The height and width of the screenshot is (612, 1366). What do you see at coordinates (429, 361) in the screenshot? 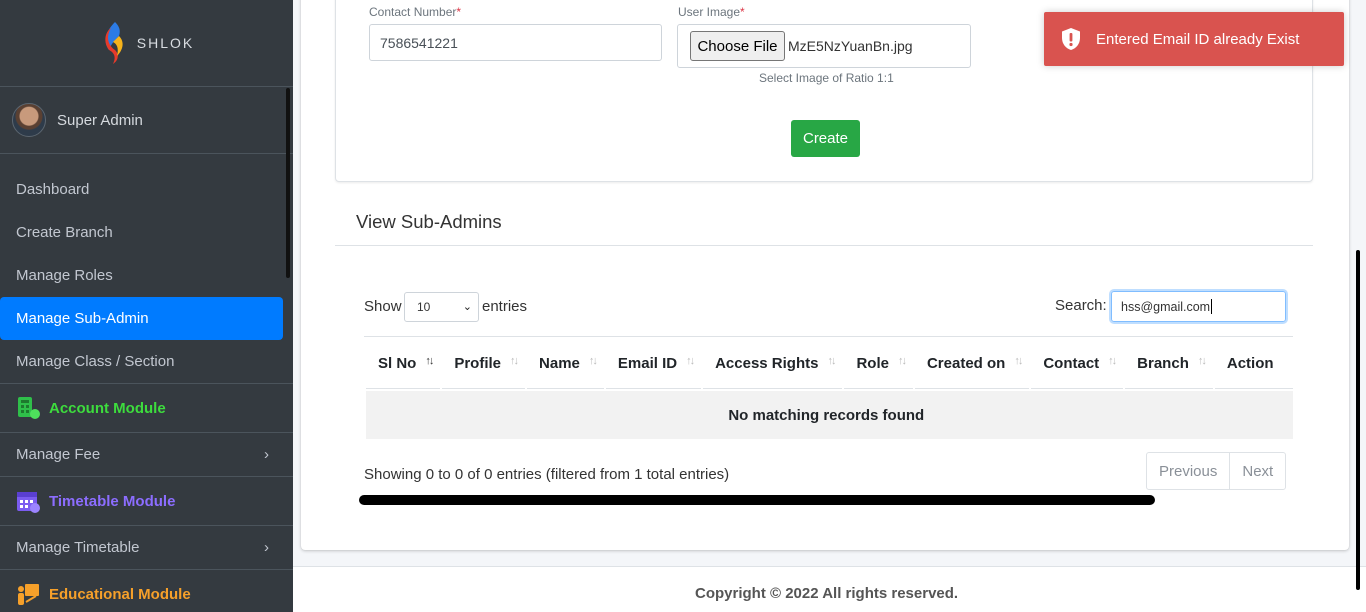
I see `sort-asc-icon: ↑↓` at bounding box center [429, 361].